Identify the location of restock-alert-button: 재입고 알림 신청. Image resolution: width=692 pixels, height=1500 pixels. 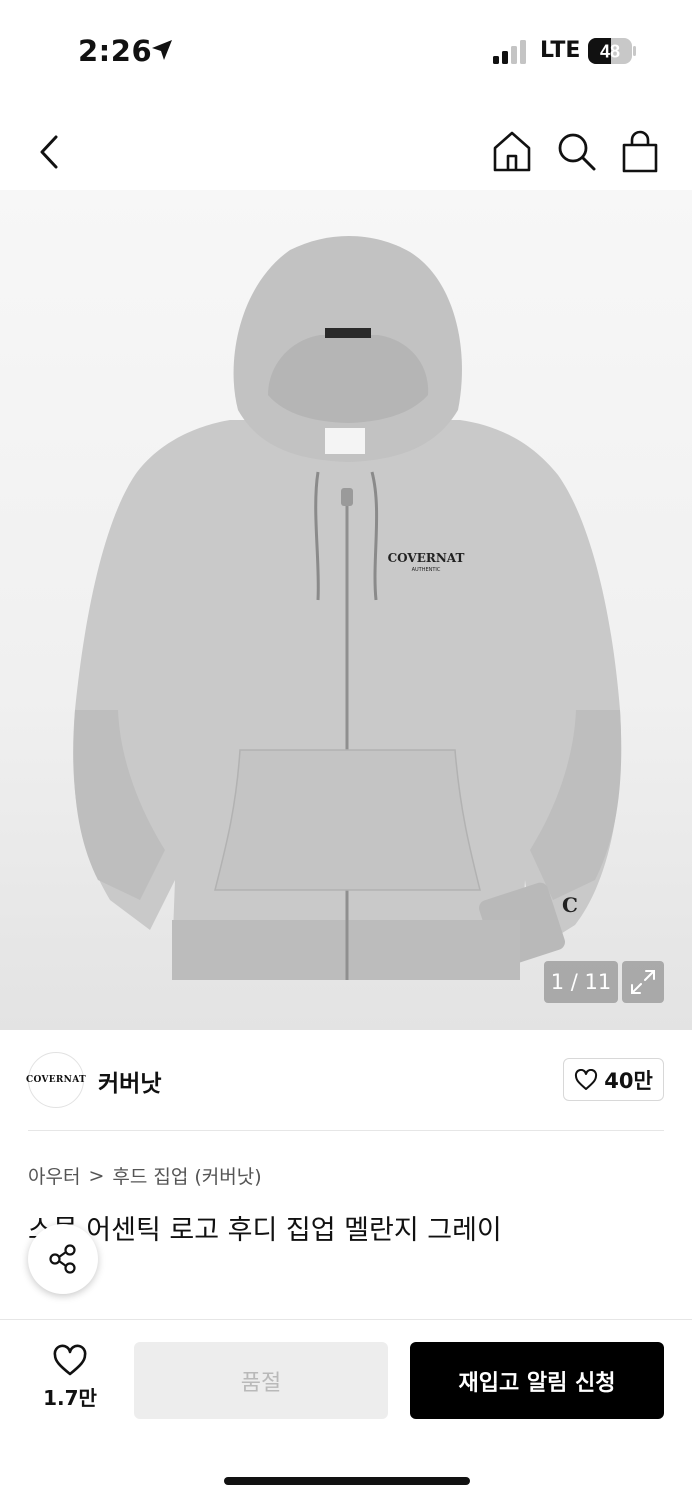
(537, 1380).